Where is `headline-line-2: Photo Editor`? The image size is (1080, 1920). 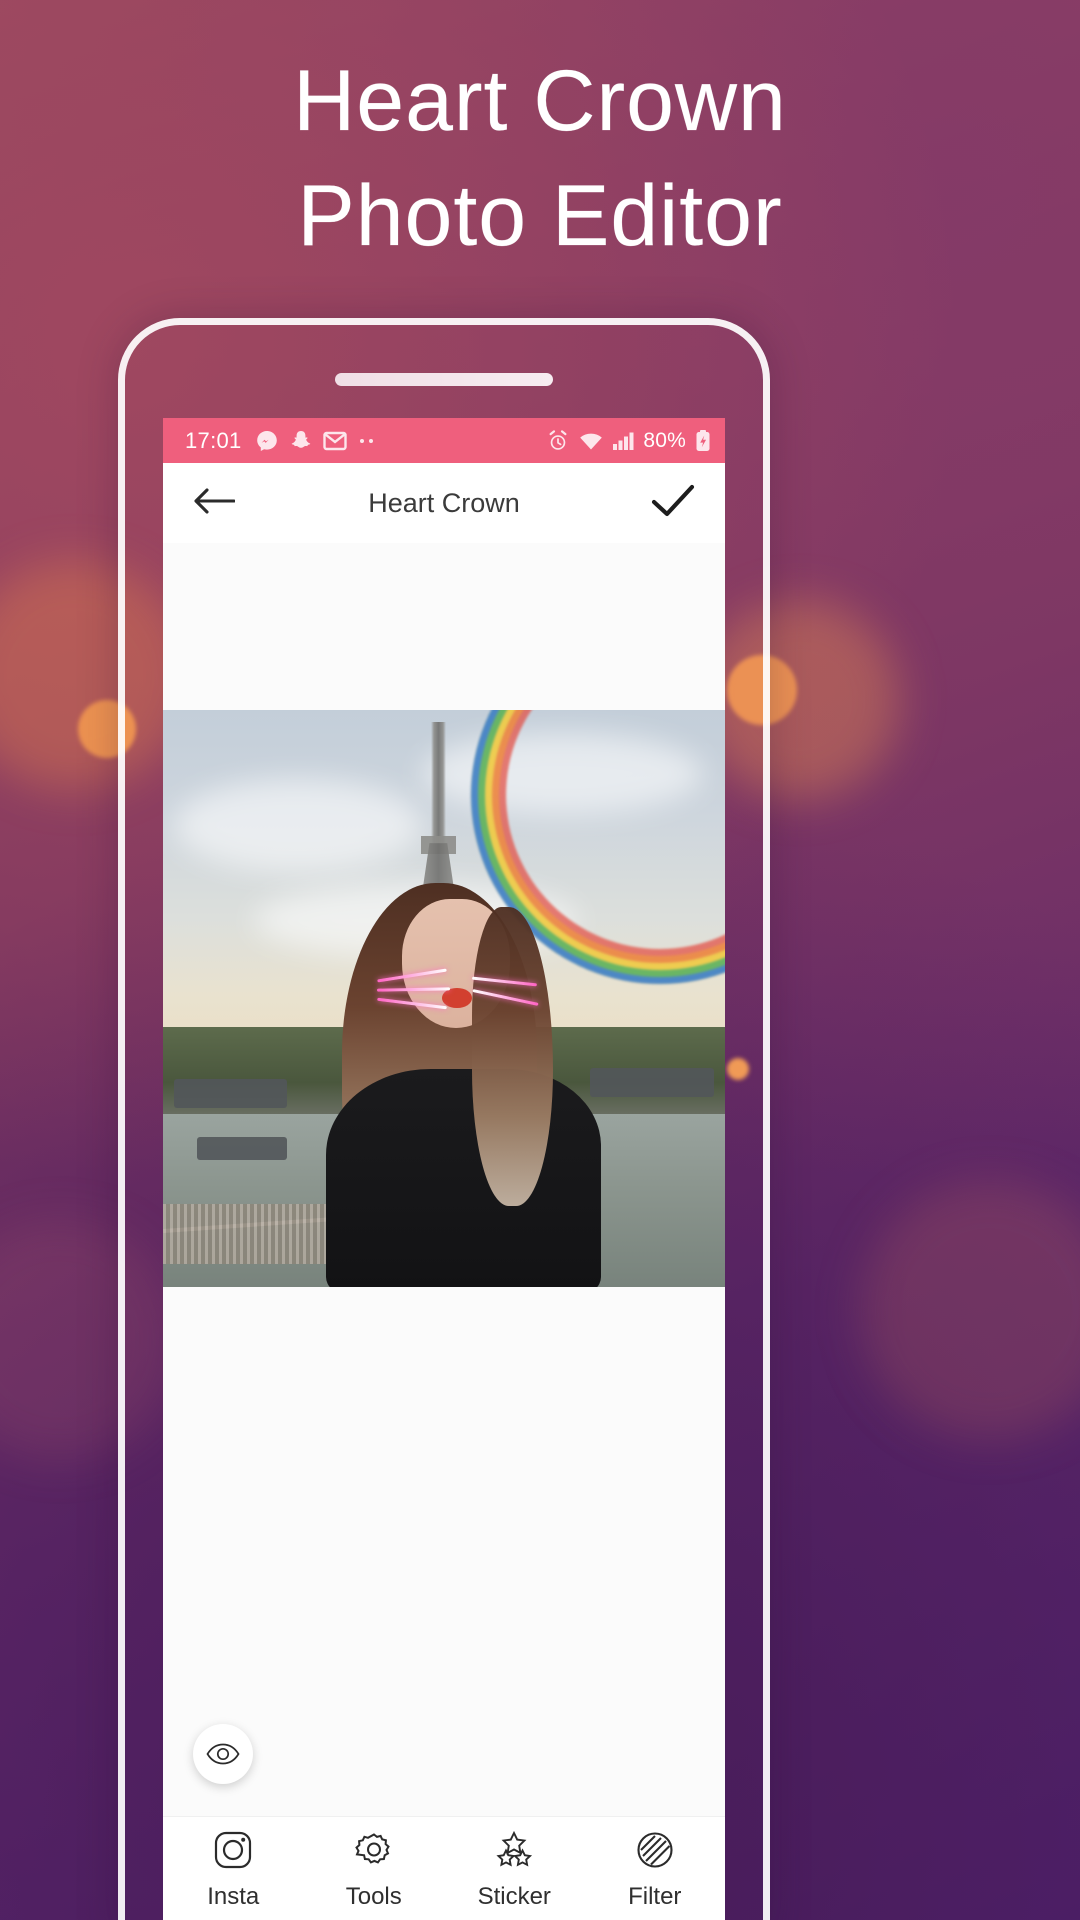
headline-line-2: Photo Editor is located at coordinates (540, 216).